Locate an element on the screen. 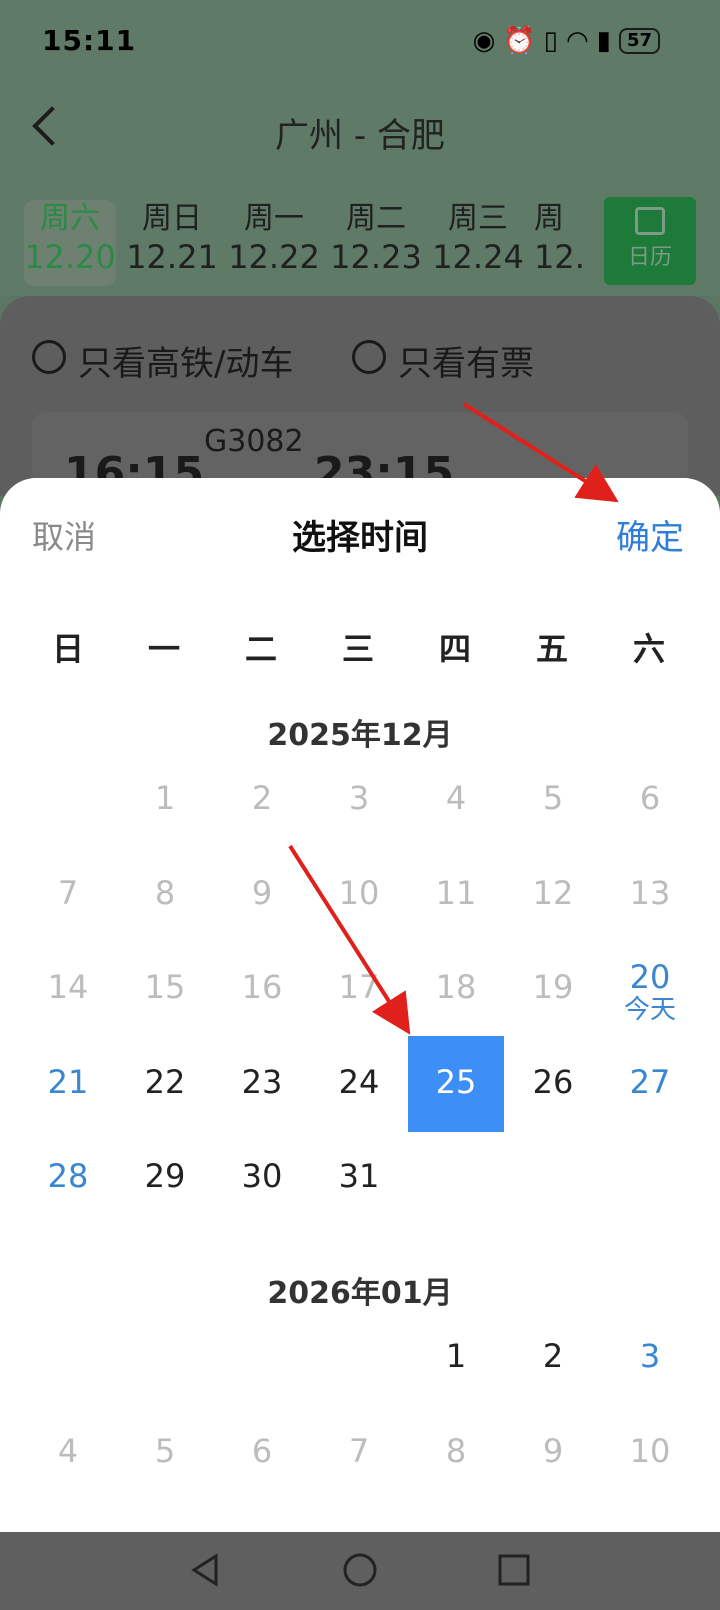 This screenshot has height=1610, width=720. calendar-day-number: 23 is located at coordinates (262, 1081).